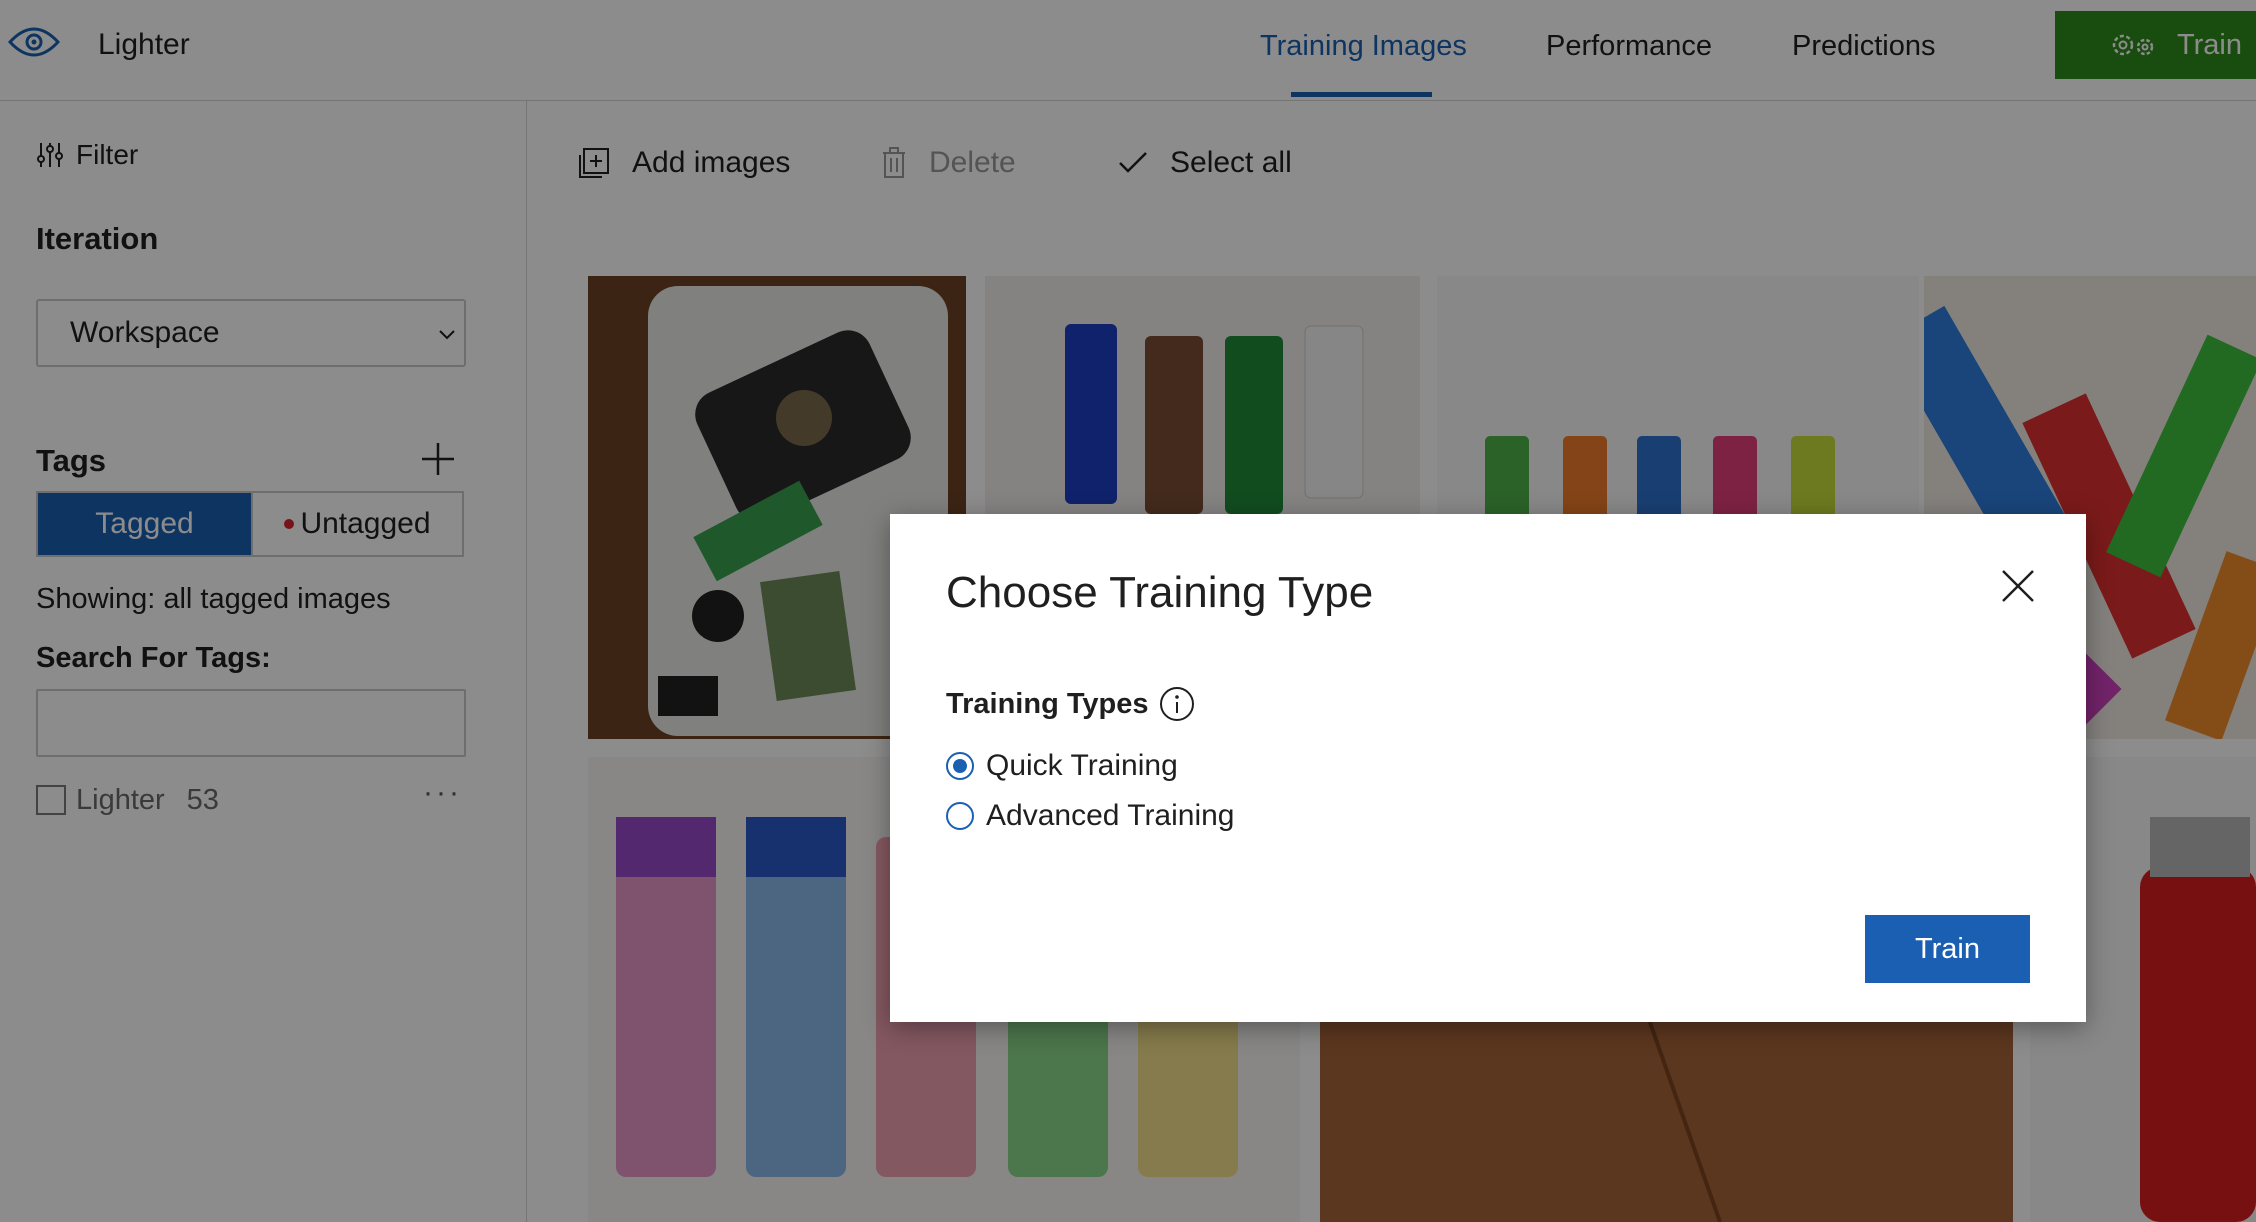  Describe the element at coordinates (1047, 703) in the screenshot. I see `training-types-text: Training Types` at that location.